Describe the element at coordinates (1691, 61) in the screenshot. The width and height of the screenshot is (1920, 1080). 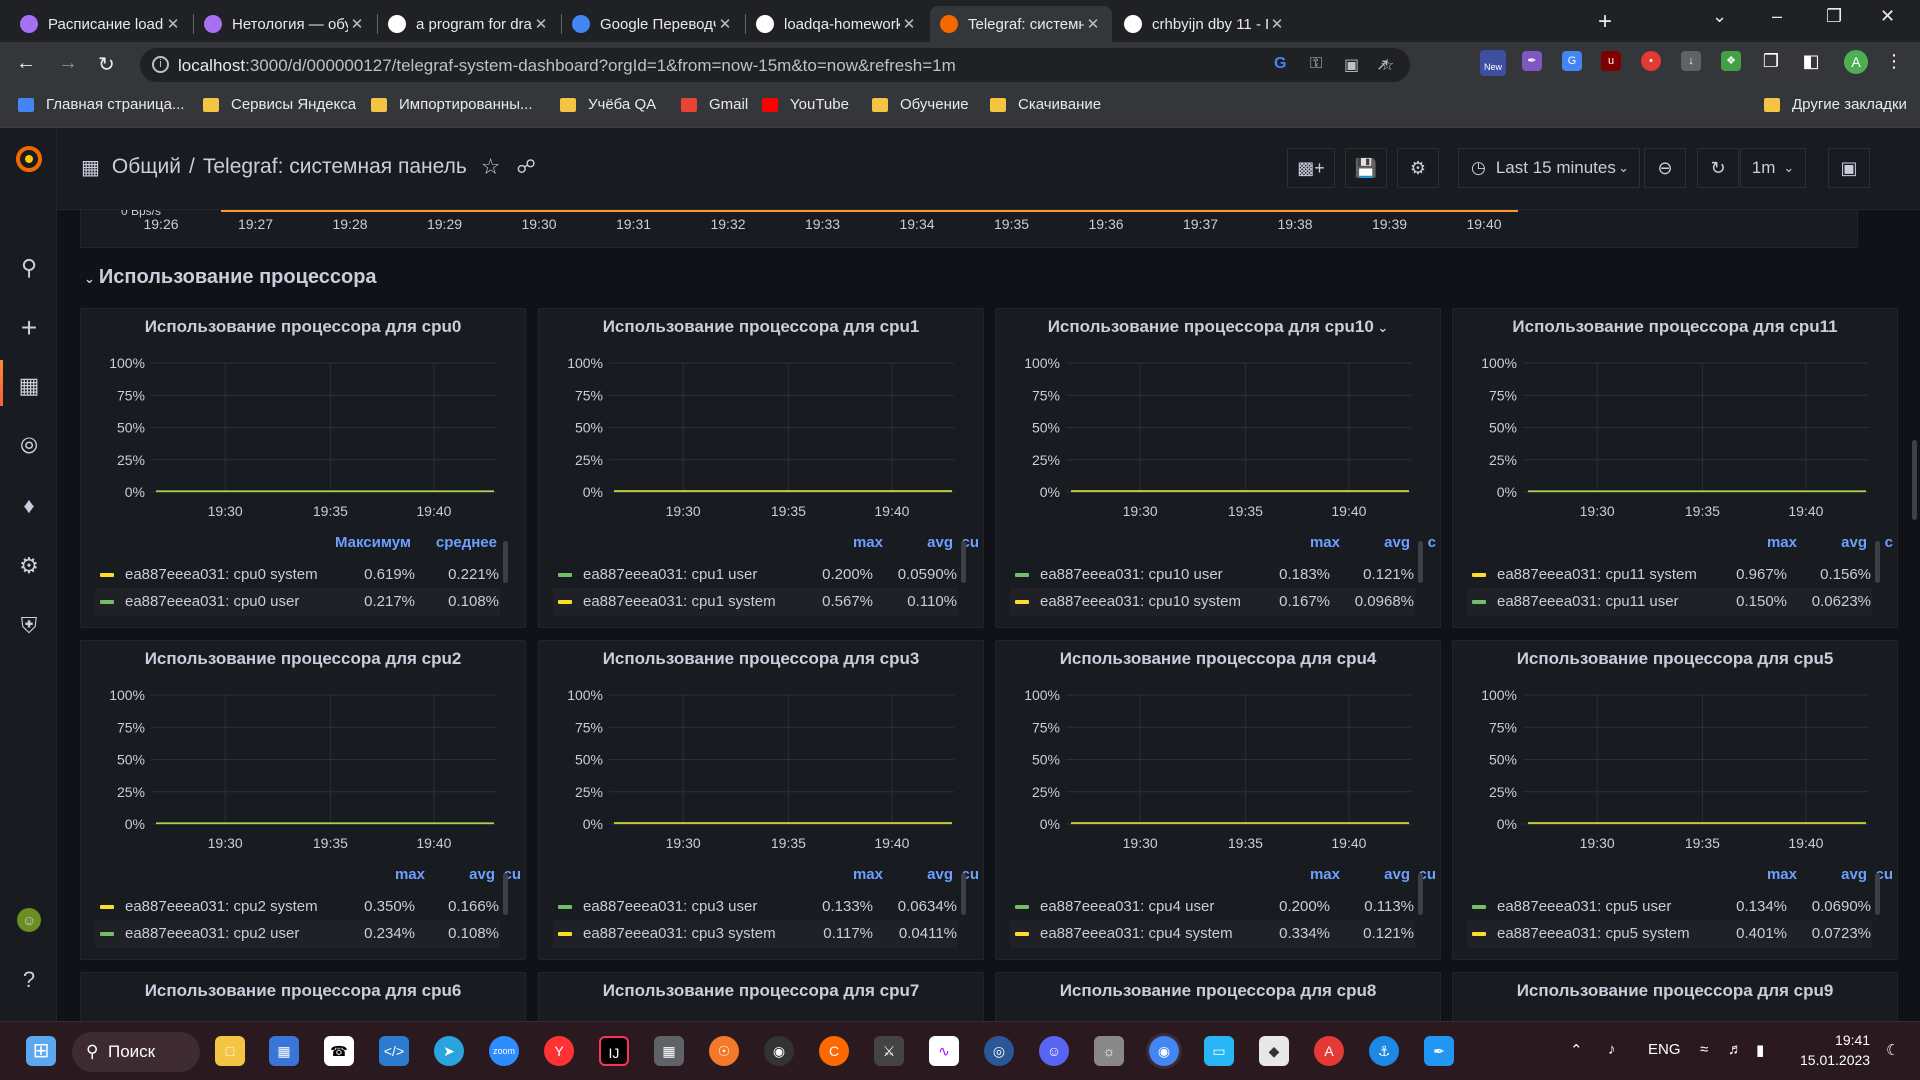
I see `download-extension-icon: ↓` at that location.